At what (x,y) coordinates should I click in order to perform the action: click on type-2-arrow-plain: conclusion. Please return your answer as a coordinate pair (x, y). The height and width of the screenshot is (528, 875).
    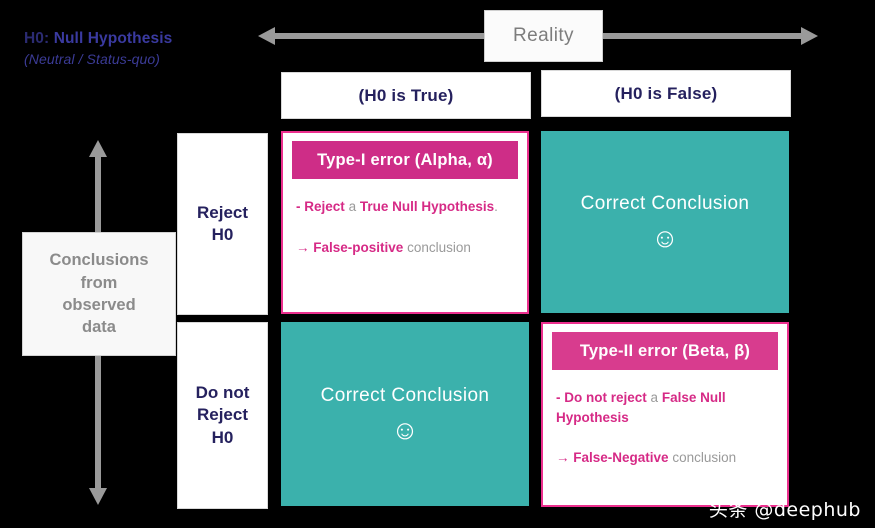
    Looking at the image, I should click on (704, 458).